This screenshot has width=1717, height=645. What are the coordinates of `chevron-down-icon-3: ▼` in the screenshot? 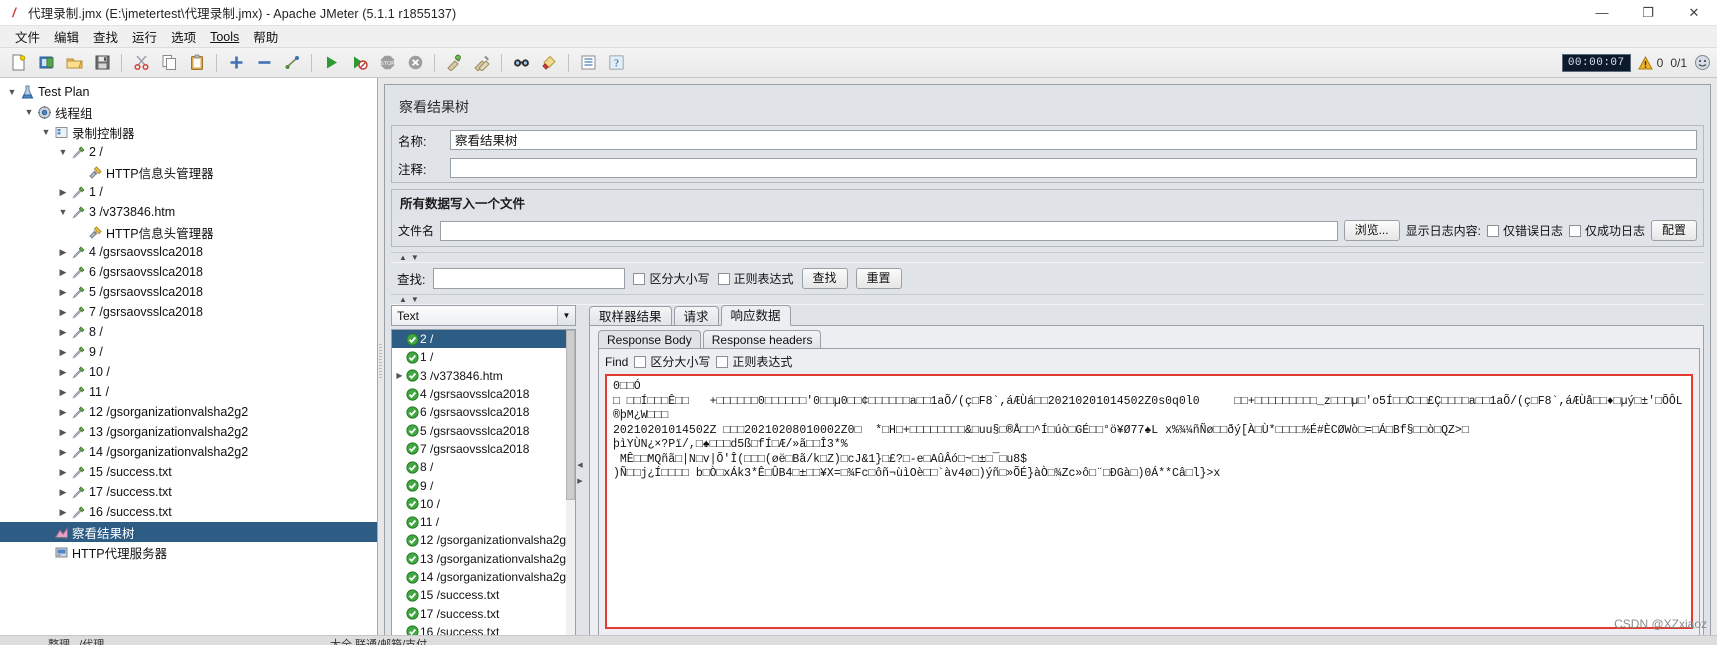 It's located at (566, 315).